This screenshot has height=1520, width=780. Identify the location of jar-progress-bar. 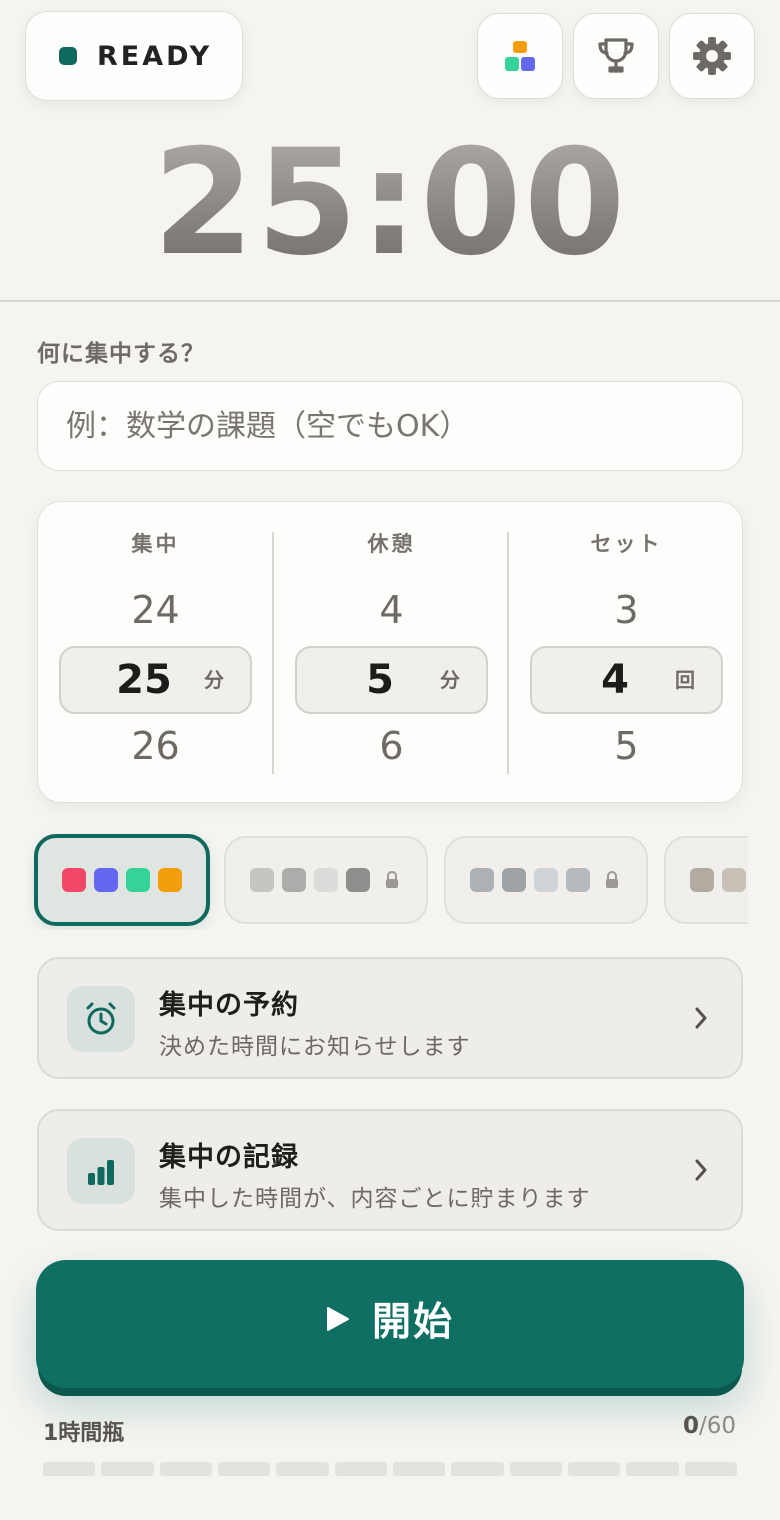
(390, 1469).